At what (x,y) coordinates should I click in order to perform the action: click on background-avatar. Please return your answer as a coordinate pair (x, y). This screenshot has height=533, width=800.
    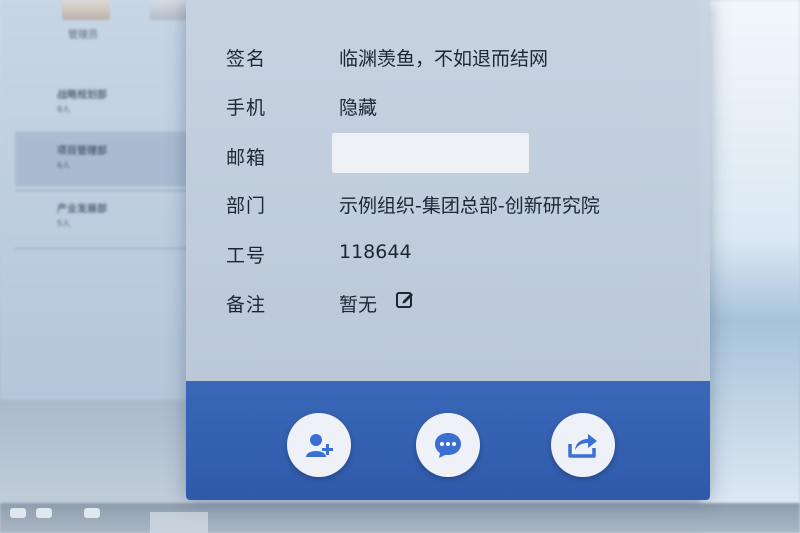
    Looking at the image, I should click on (86, 10).